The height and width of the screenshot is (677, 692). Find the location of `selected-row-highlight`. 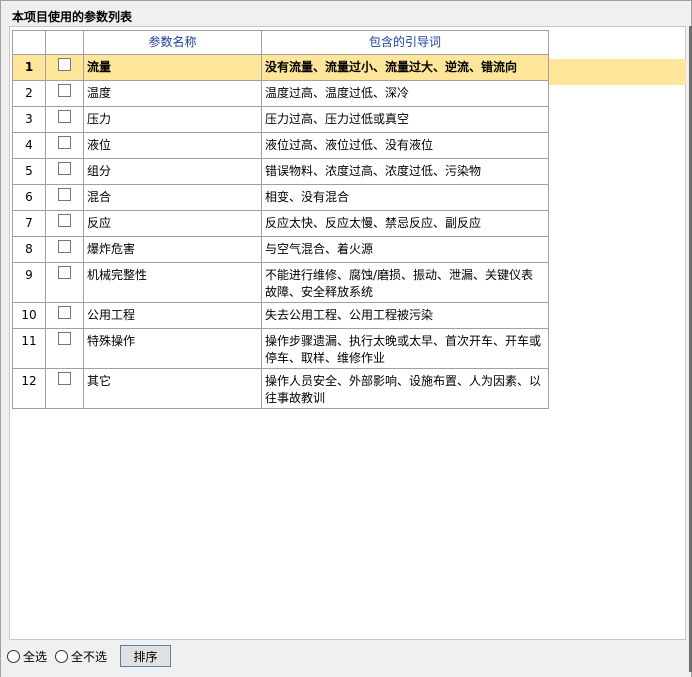

selected-row-highlight is located at coordinates (617, 72).